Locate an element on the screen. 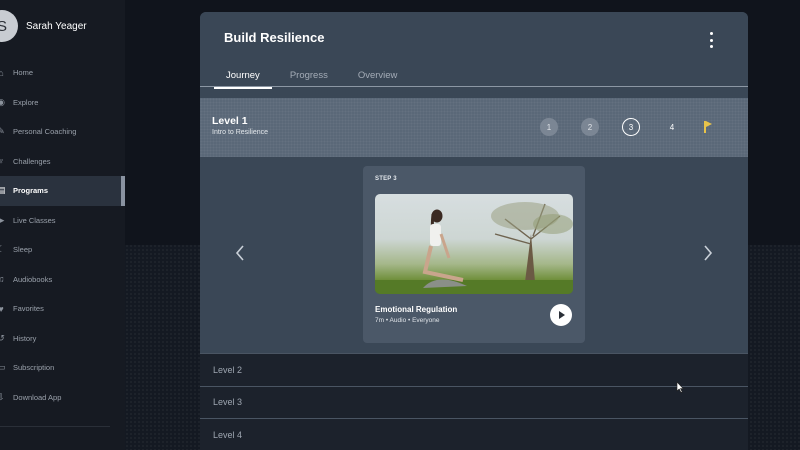 Image resolution: width=800 pixels, height=450 pixels. tabs-divider is located at coordinates (474, 86).